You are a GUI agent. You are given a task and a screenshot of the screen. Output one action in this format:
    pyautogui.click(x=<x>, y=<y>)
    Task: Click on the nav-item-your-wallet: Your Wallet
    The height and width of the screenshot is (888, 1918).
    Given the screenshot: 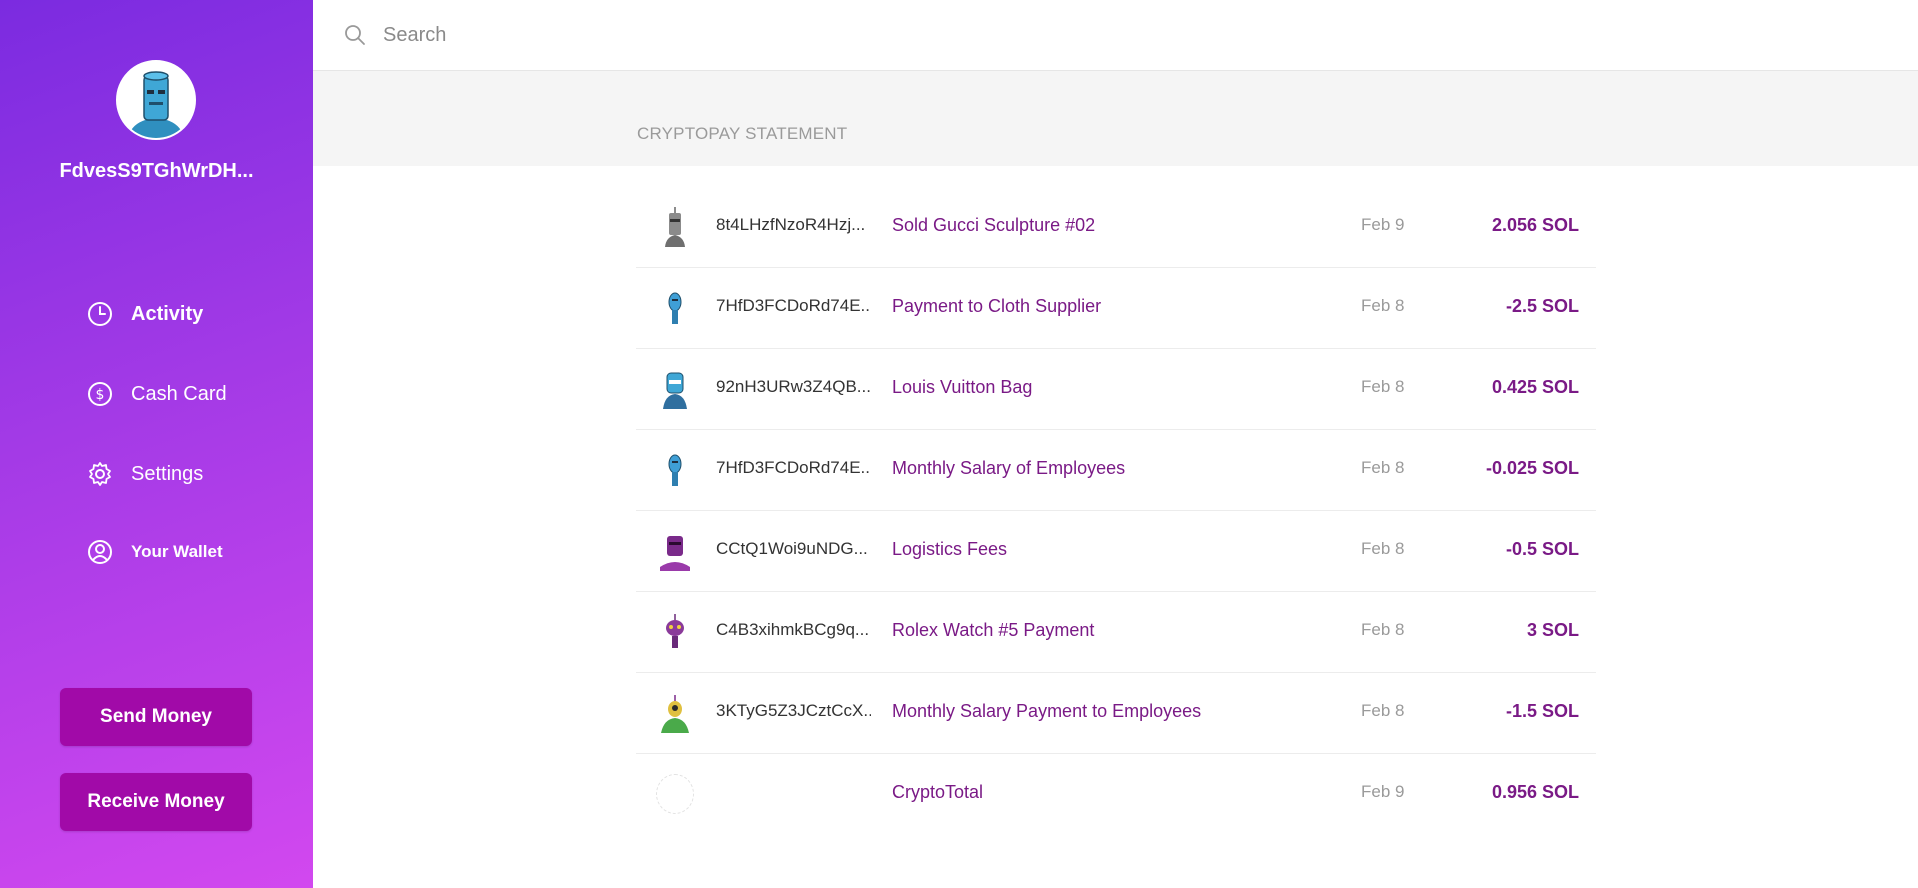 What is the action you would take?
    pyautogui.click(x=154, y=552)
    